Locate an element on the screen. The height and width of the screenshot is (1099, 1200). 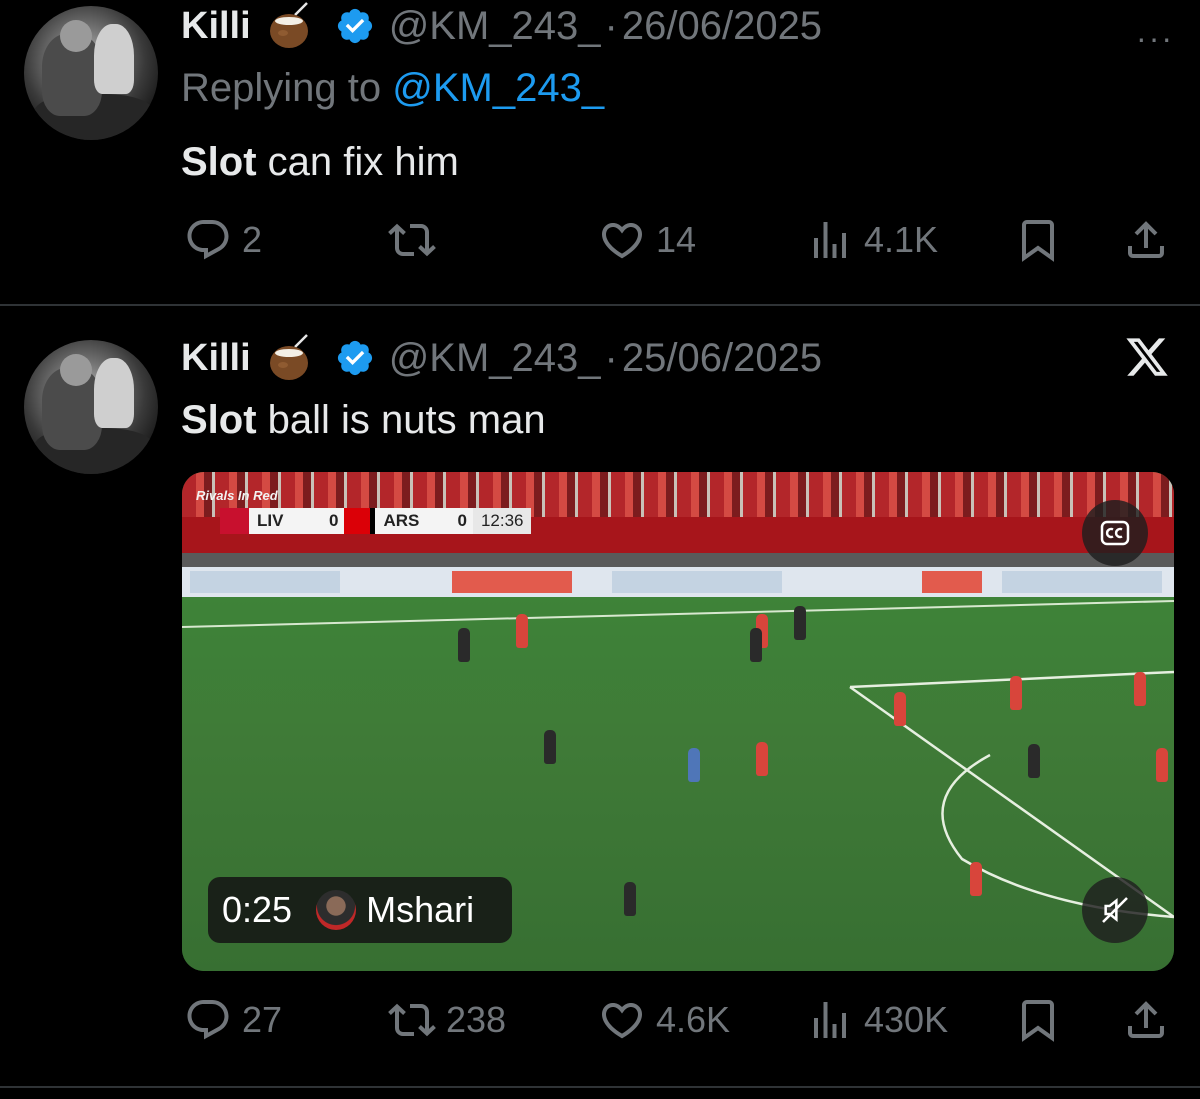
away-score: 0 is located at coordinates (462, 521).